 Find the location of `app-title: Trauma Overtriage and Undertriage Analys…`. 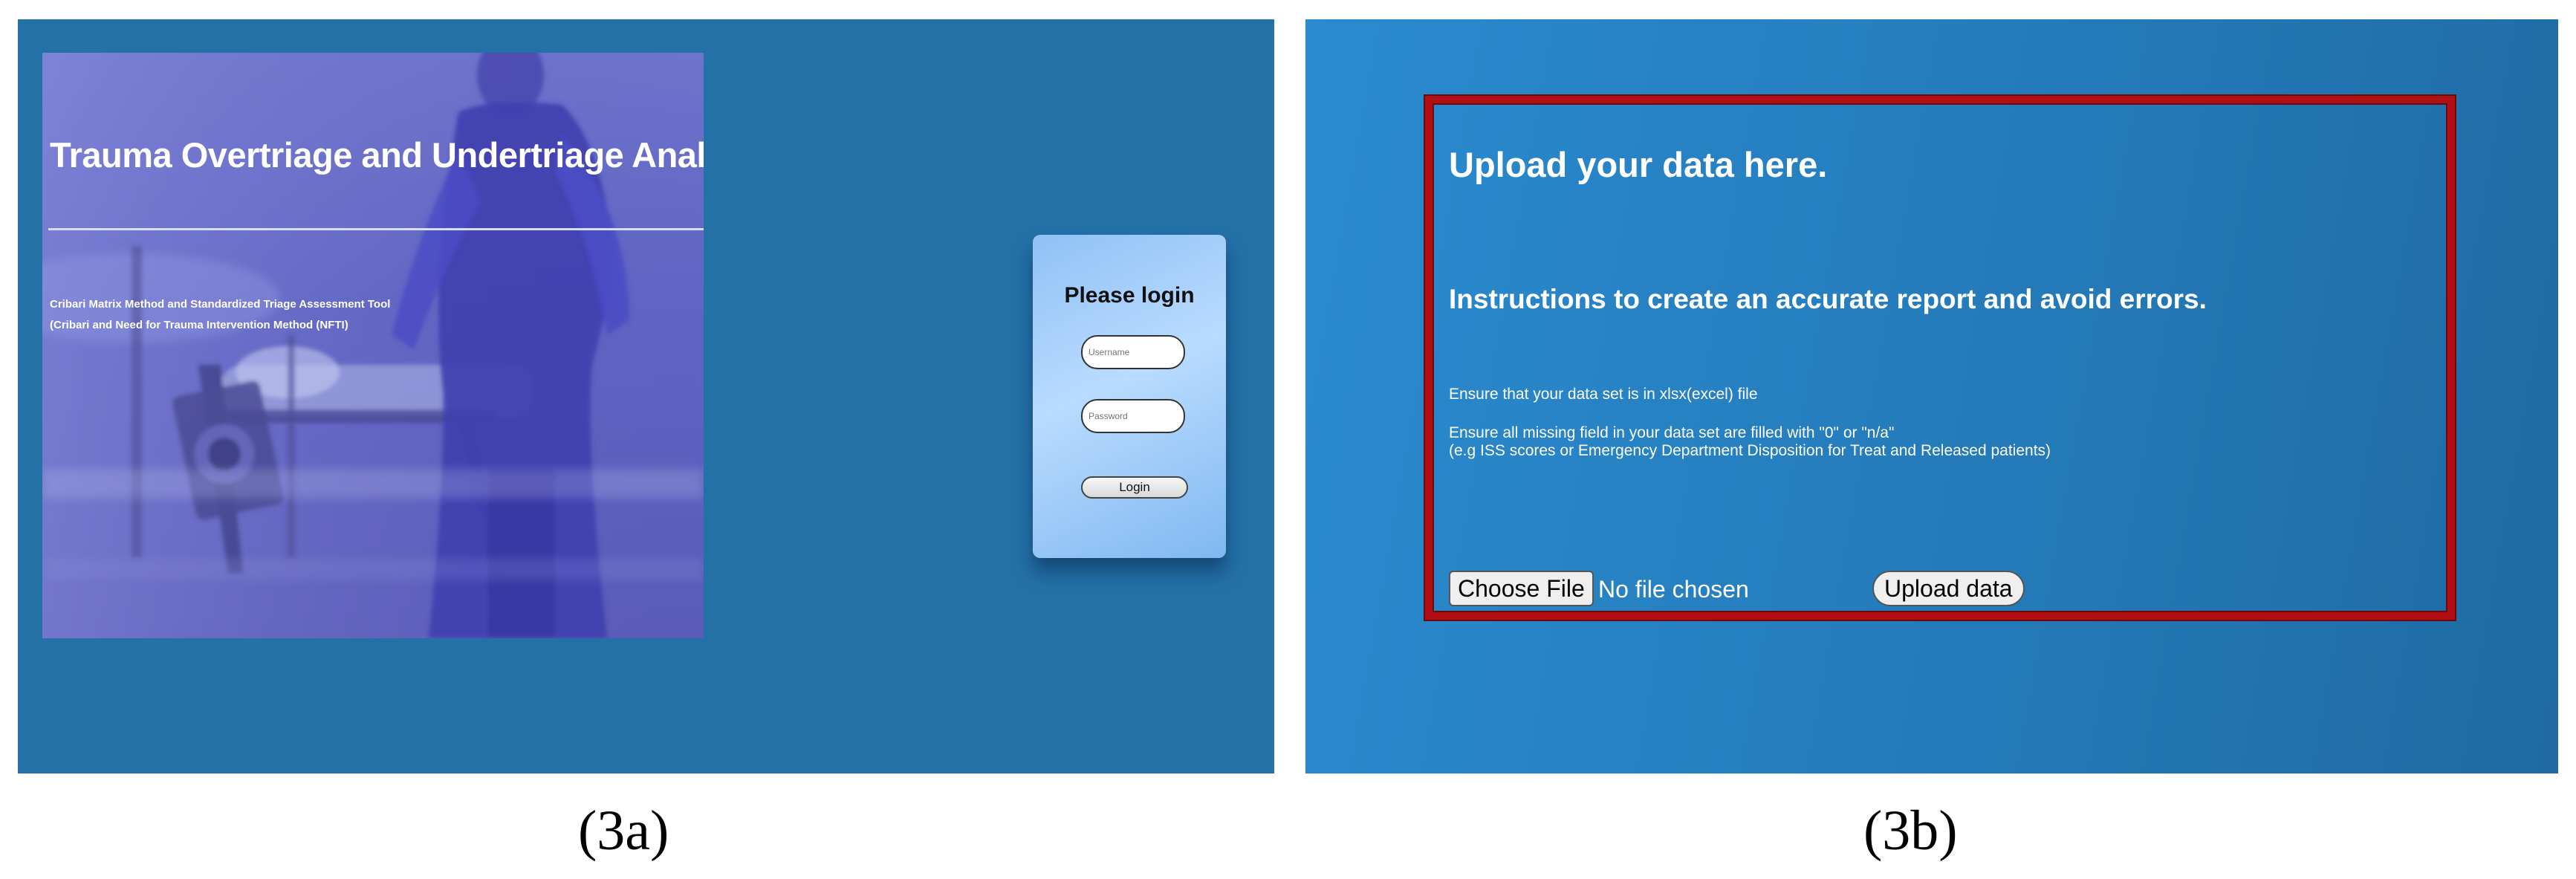

app-title: Trauma Overtriage and Undertriage Analys… is located at coordinates (377, 155).